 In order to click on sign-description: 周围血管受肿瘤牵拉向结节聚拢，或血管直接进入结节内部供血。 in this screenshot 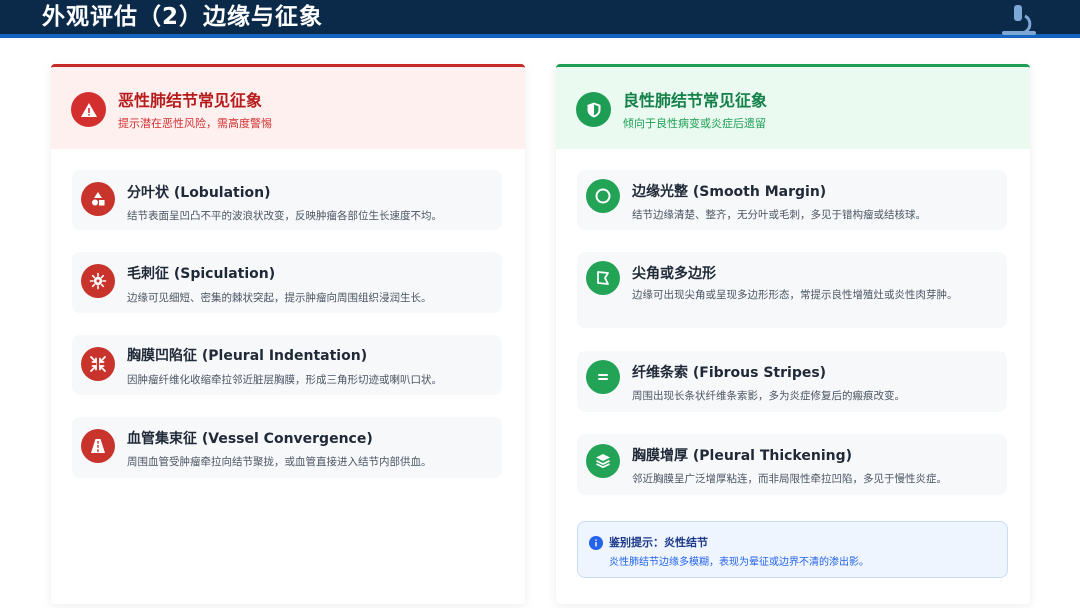, I will do `click(279, 462)`.